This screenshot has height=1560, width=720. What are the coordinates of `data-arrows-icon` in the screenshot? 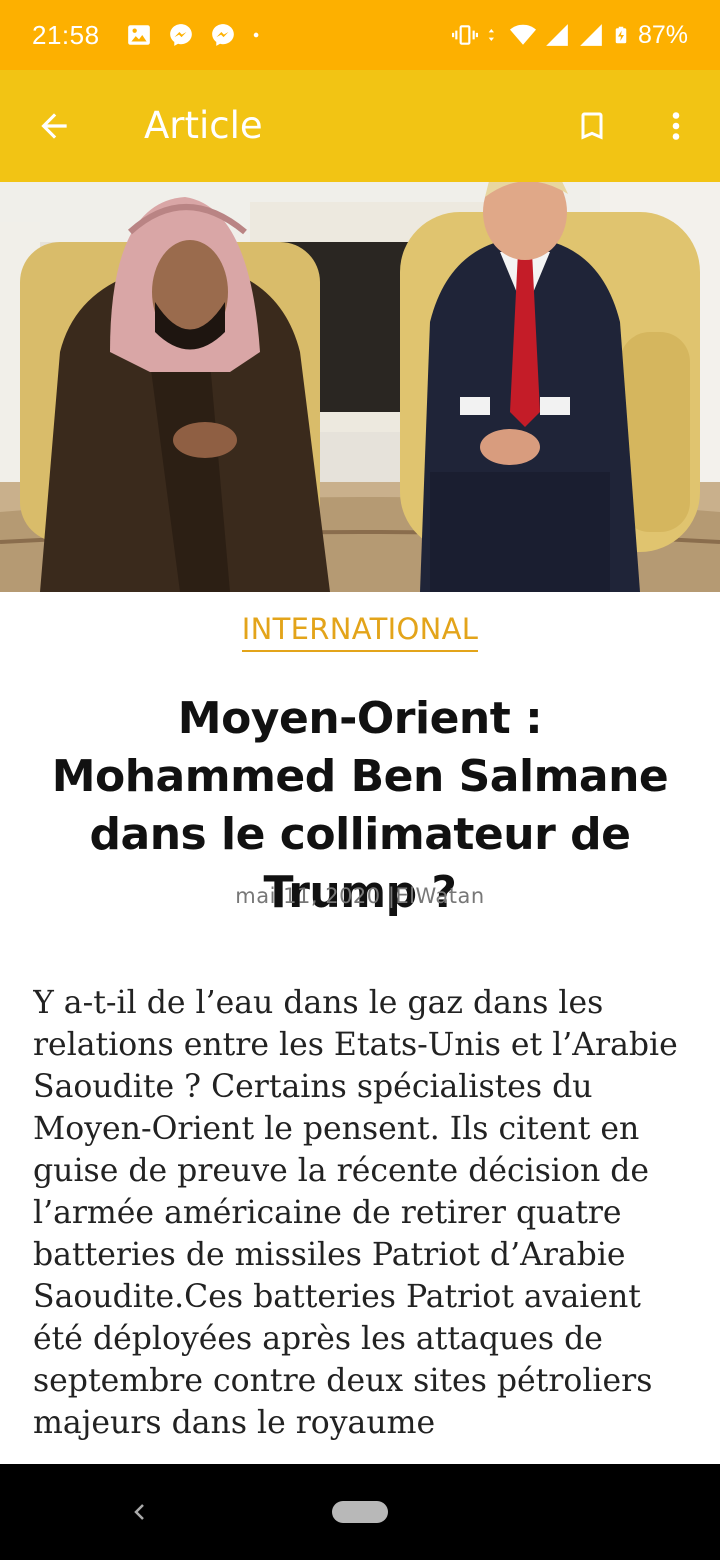 It's located at (491, 35).